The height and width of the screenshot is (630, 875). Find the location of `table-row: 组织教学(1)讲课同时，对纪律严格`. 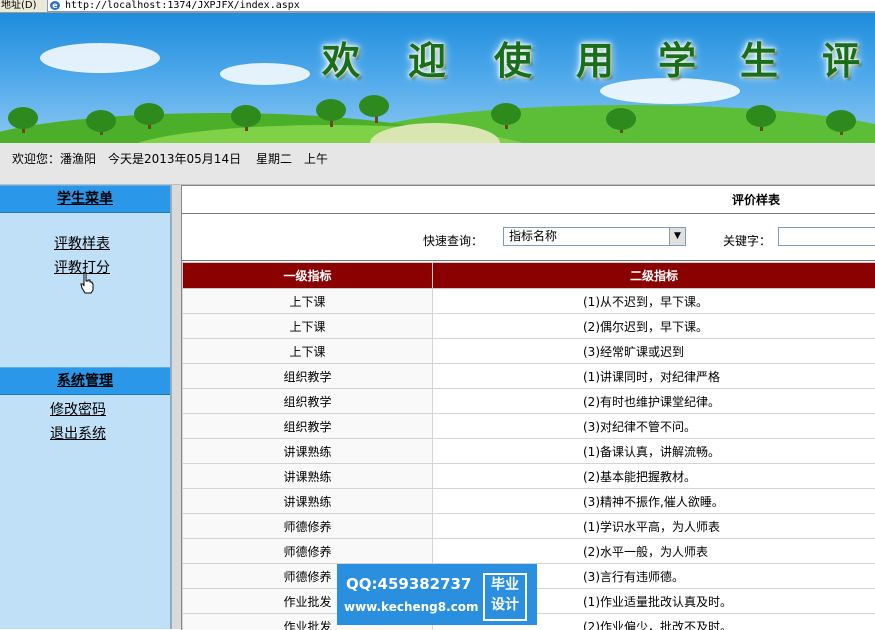

table-row: 组织教学(1)讲课同时，对纪律严格 is located at coordinates (529, 376).